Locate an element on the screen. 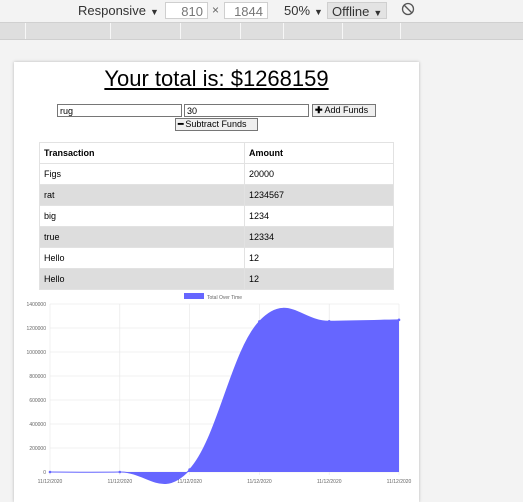 The image size is (523, 502). transaction-name-cell: rat is located at coordinates (142, 195).